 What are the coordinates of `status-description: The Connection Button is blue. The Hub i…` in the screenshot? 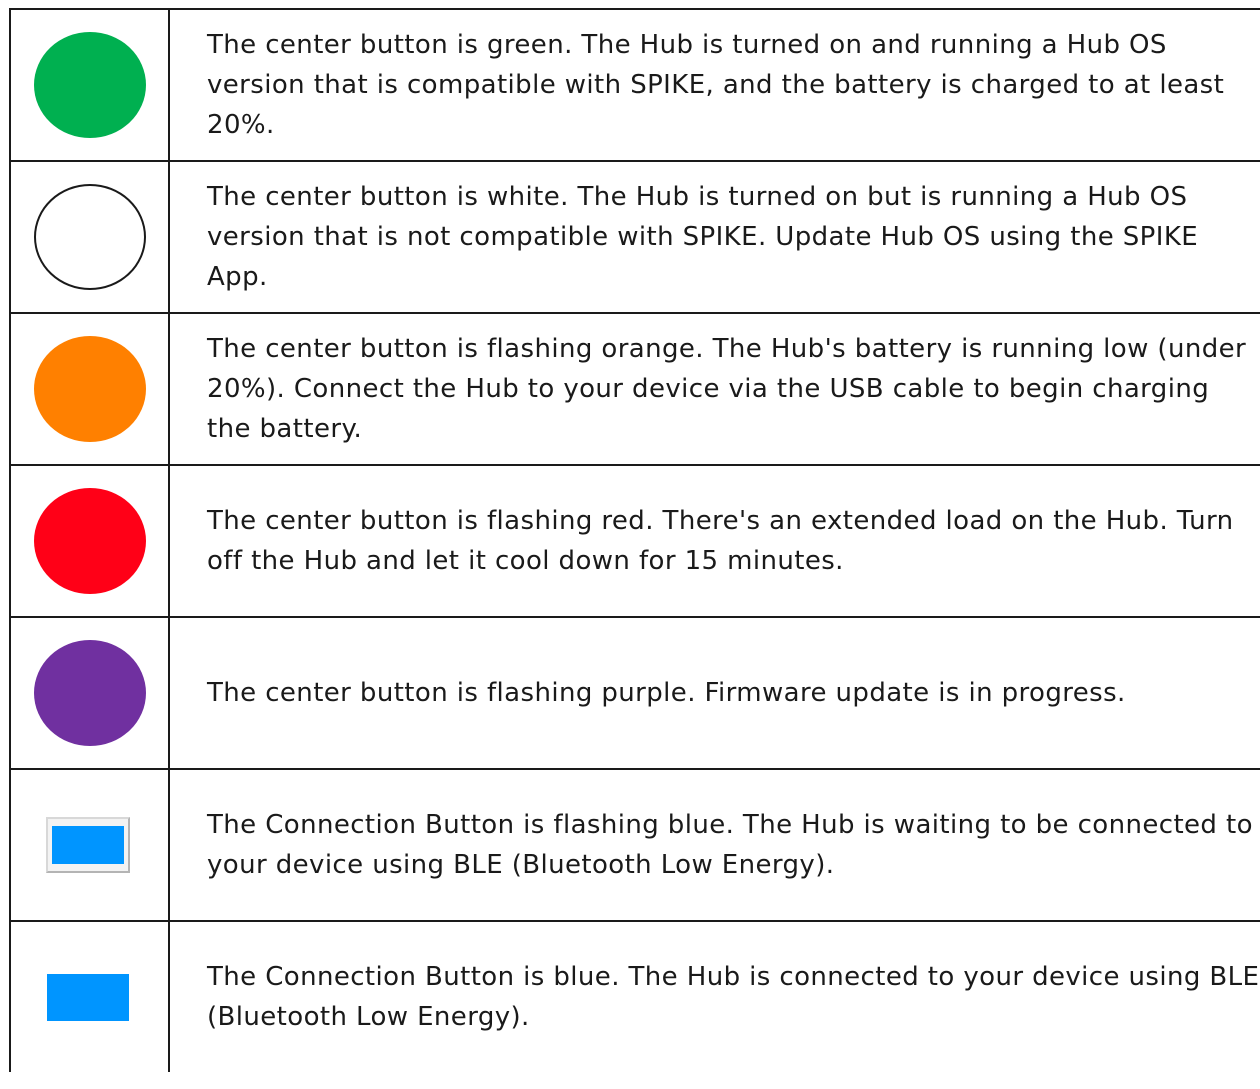 It's located at (714, 996).